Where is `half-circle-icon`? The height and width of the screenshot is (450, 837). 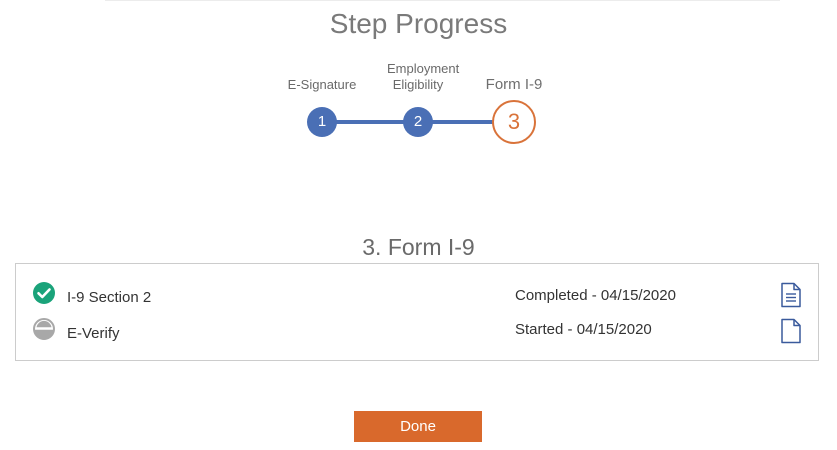
half-circle-icon is located at coordinates (44, 329).